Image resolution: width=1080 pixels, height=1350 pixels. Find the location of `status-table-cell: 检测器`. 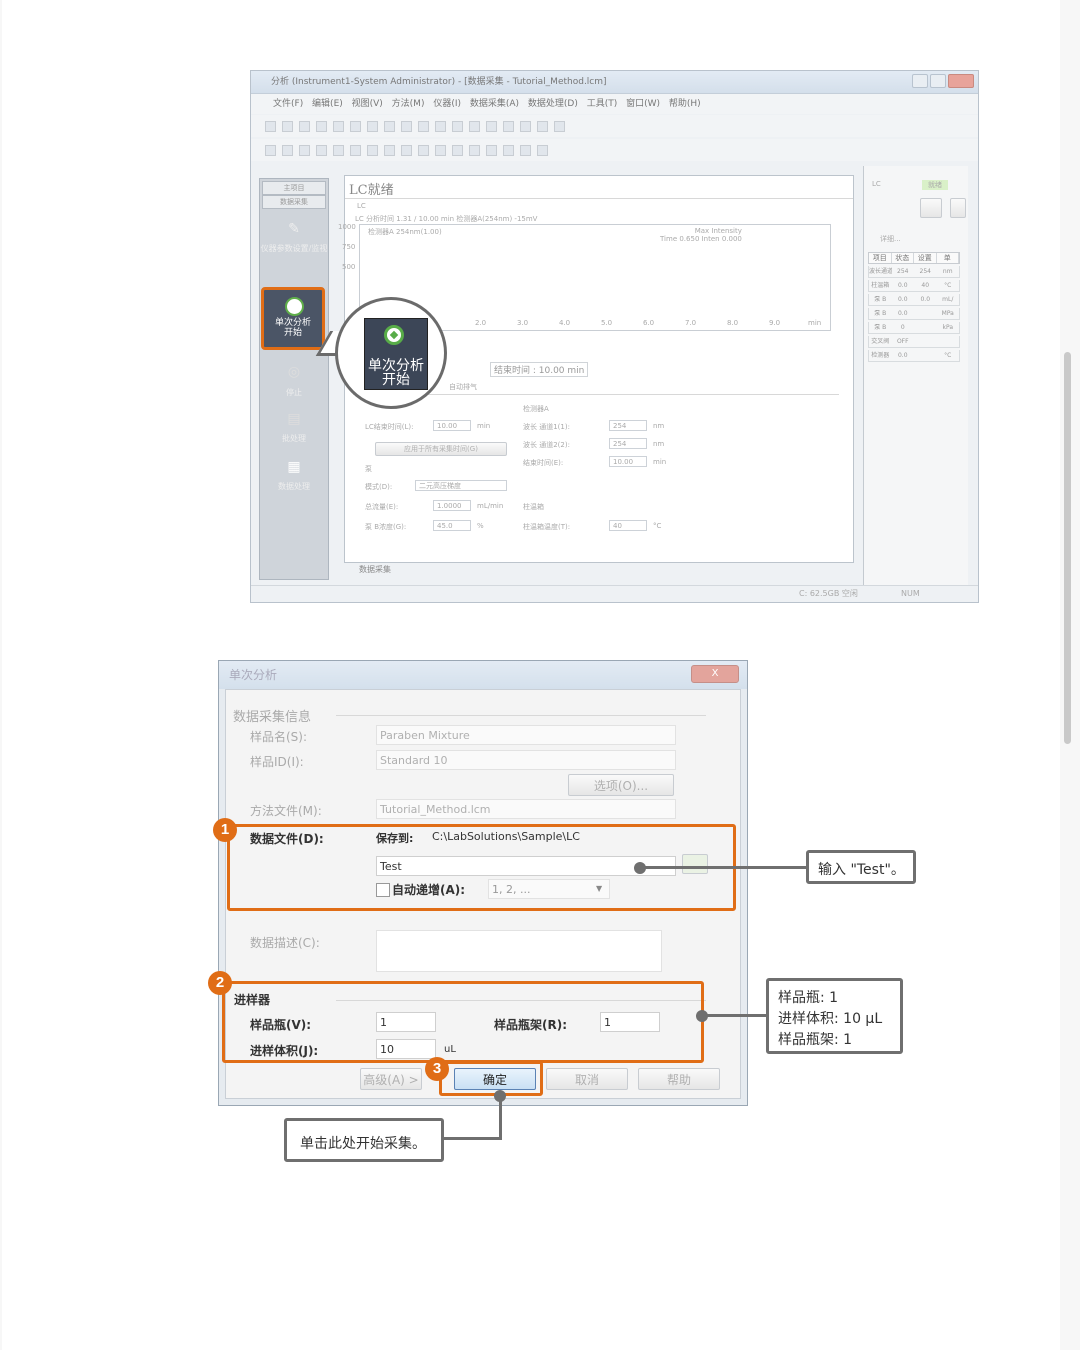

status-table-cell: 检测器 is located at coordinates (880, 355).